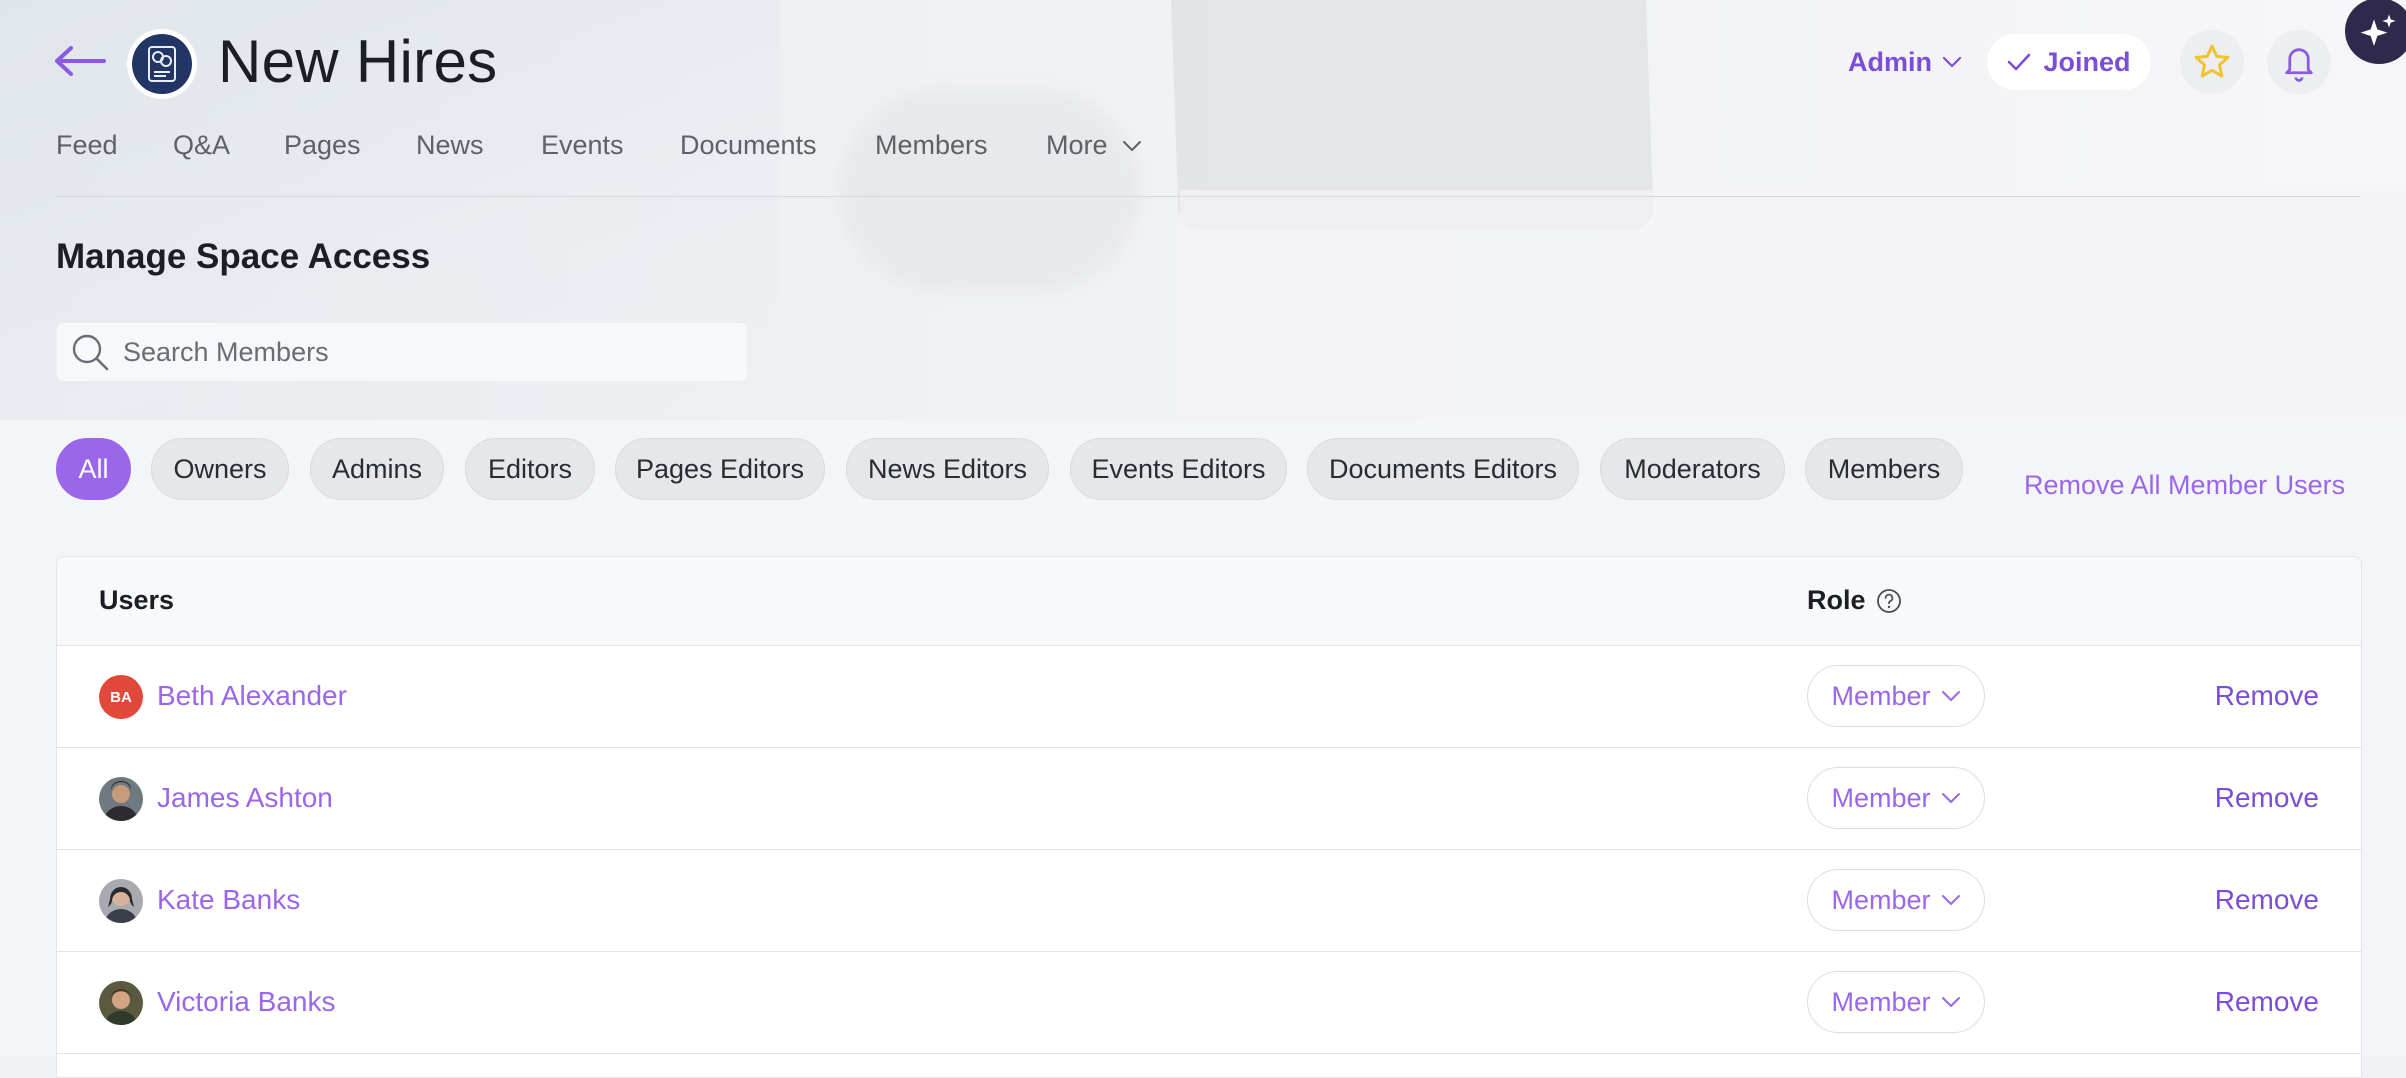  I want to click on back-arrow-icon, so click(80, 61).